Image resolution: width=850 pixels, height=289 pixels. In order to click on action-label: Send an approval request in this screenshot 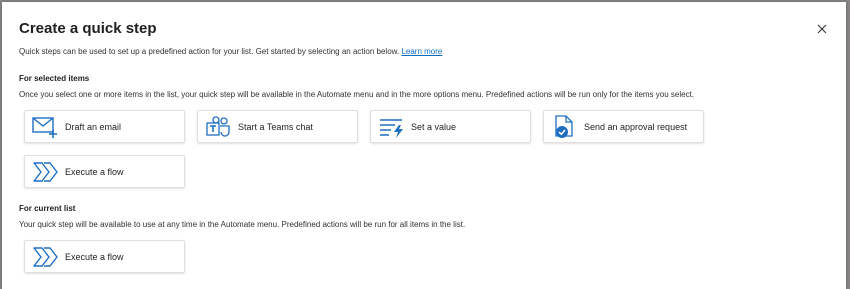, I will do `click(636, 126)`.